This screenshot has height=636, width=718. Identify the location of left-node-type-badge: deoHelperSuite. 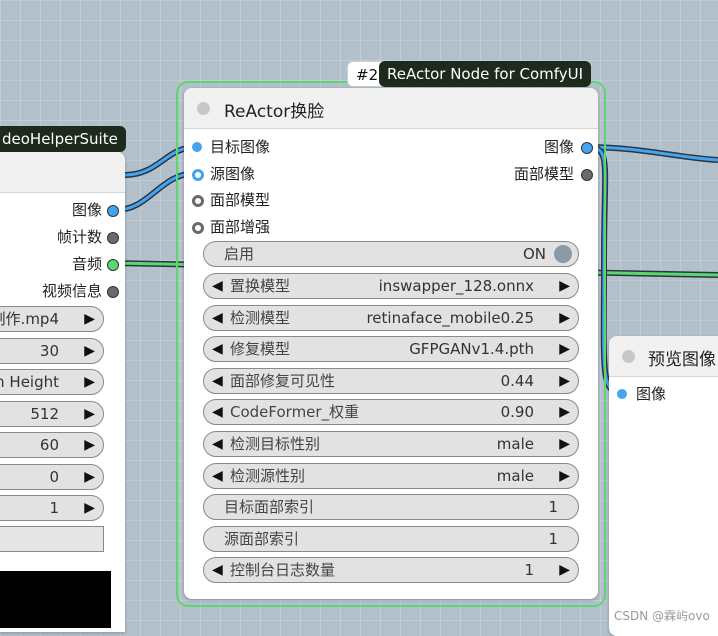
(63, 139).